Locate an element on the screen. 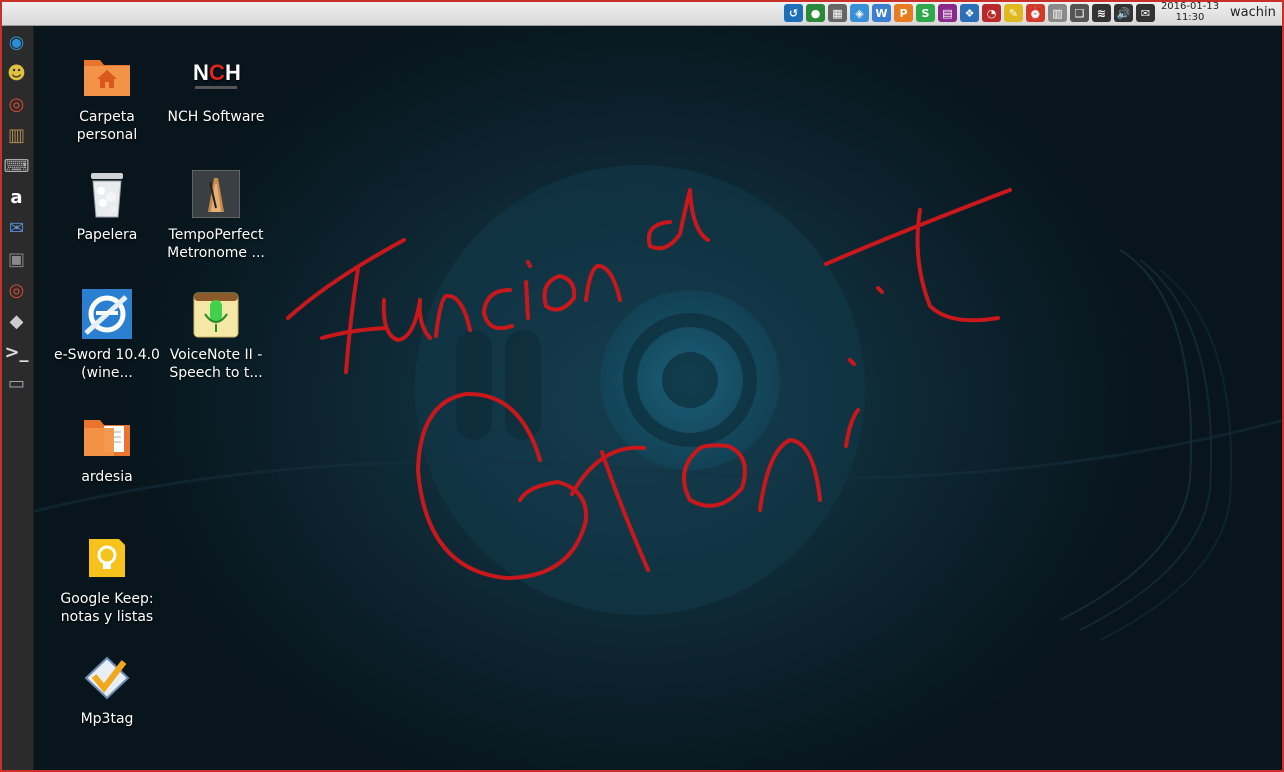  desktop-icon-mp3tag: Mp3tag is located at coordinates (107, 690).